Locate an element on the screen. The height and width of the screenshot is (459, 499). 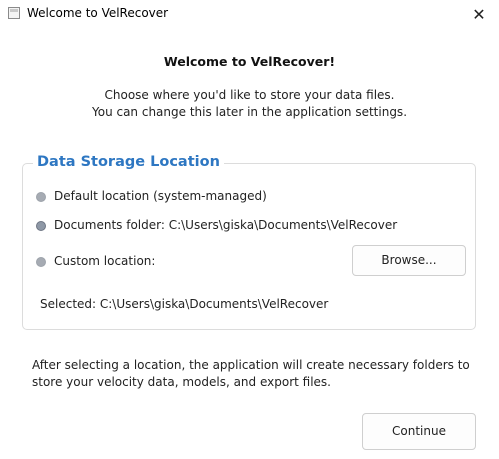
app-window-icon is located at coordinates (14, 13).